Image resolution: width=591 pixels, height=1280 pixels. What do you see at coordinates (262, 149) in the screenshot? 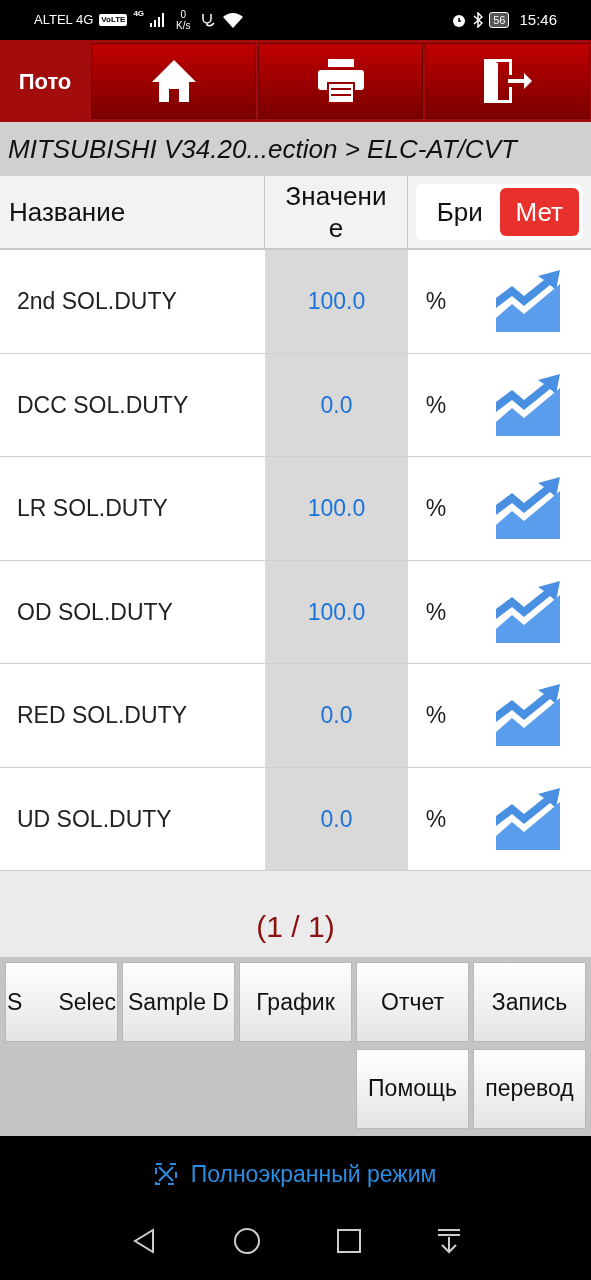
I see `breadcrumb-path: MITSUBISHI V34.20...ection > ELC-AT/CVT` at bounding box center [262, 149].